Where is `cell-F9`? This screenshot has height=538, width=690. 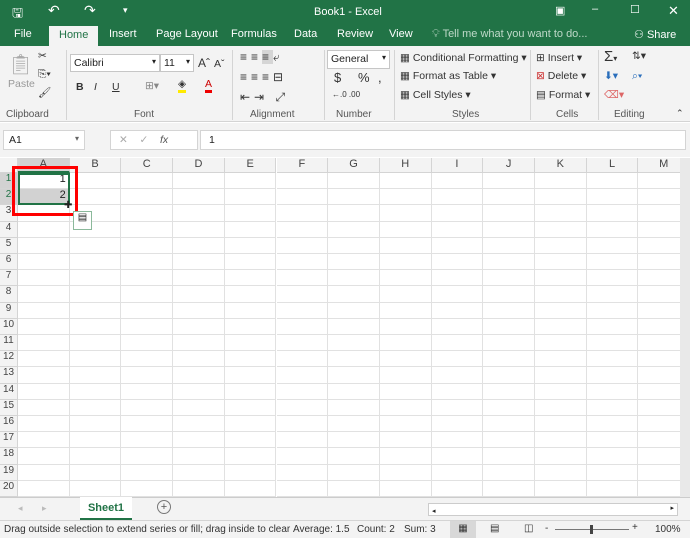
cell-F9 is located at coordinates (302, 310).